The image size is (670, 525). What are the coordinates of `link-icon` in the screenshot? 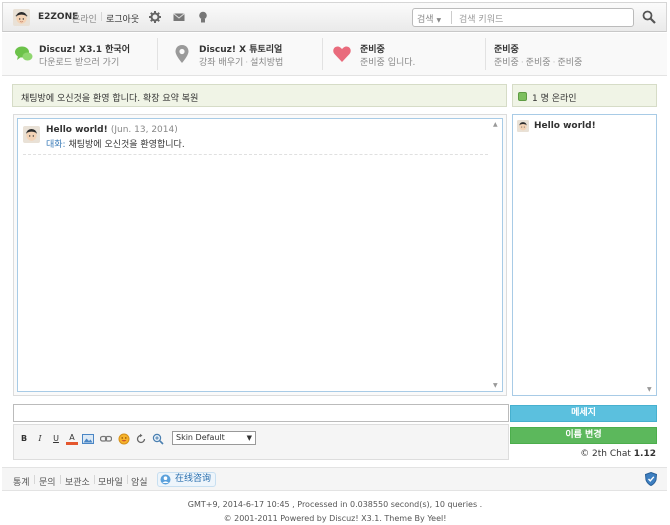 It's located at (106, 439).